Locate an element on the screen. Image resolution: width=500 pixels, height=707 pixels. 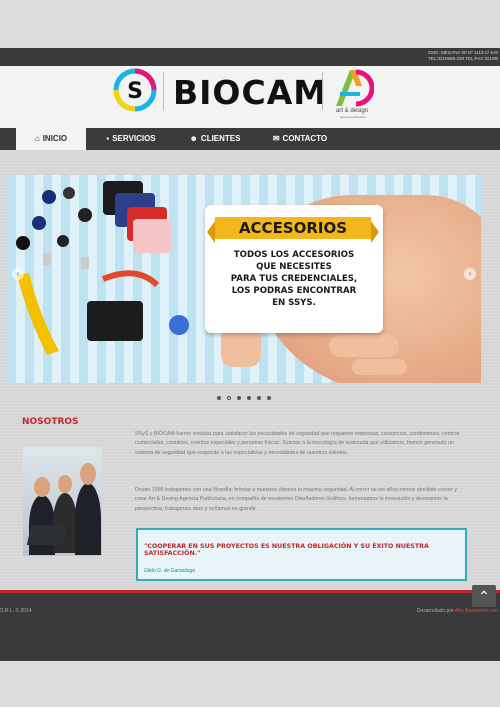
nav-item-contacto: ✉ CONTACTO is located at coordinates (300, 139).